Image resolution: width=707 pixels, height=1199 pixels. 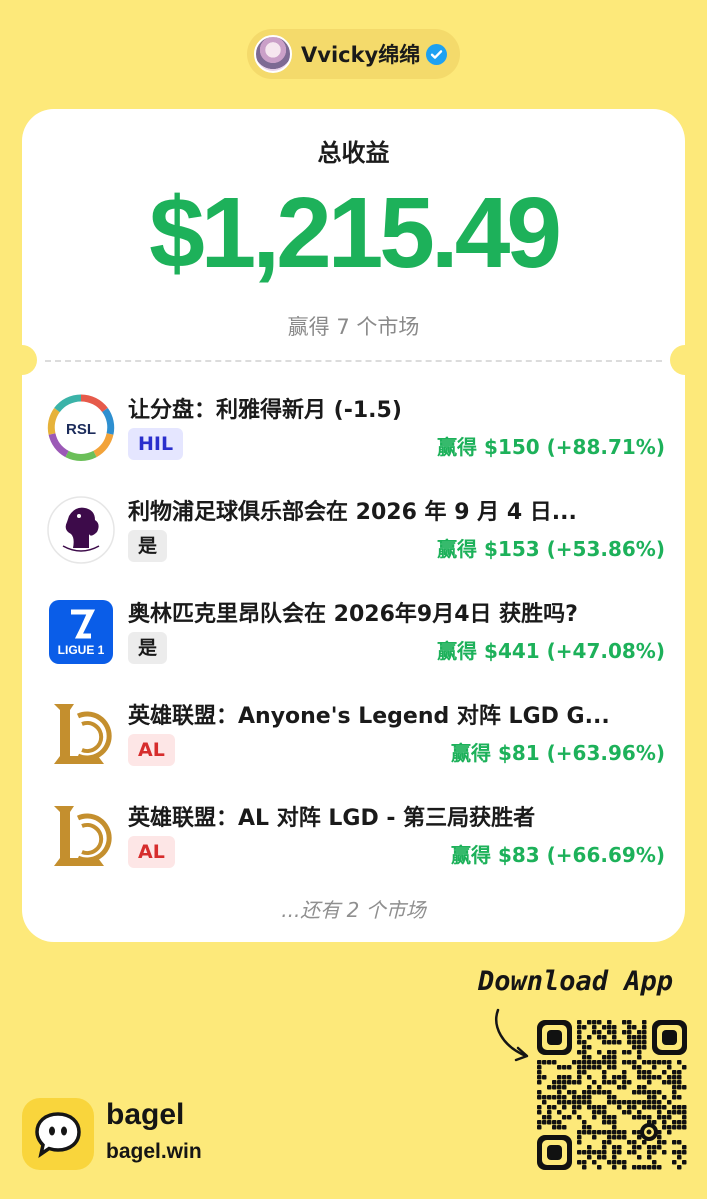 What do you see at coordinates (265, 410) in the screenshot?
I see `market-title: 让分盘：利雅得新月 (-1.5)` at bounding box center [265, 410].